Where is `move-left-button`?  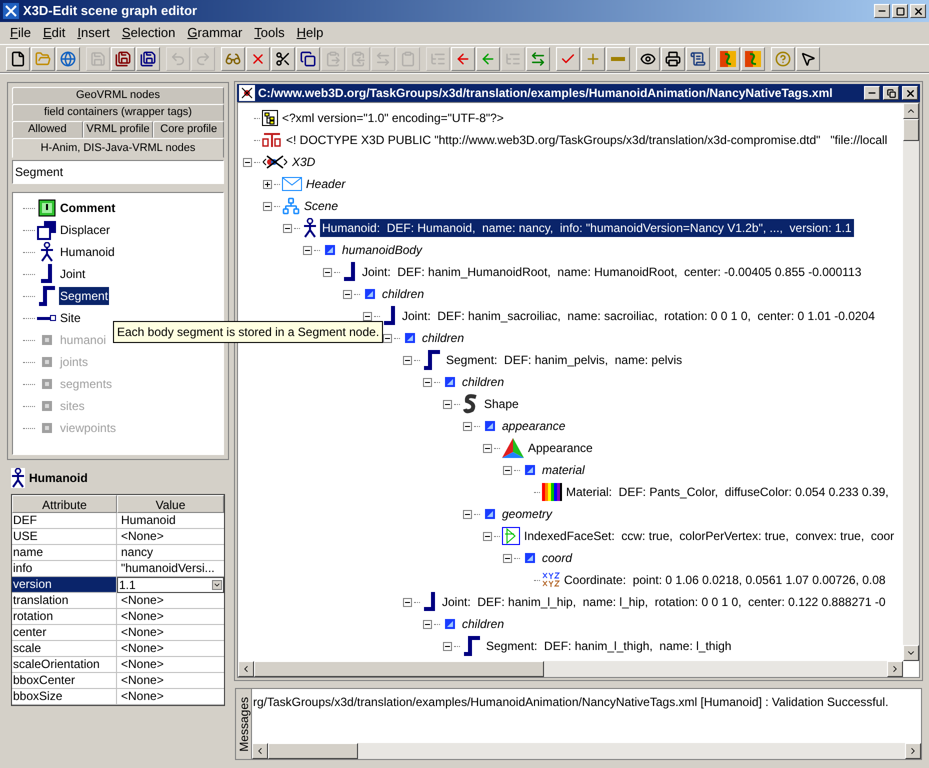 move-left-button is located at coordinates (463, 59).